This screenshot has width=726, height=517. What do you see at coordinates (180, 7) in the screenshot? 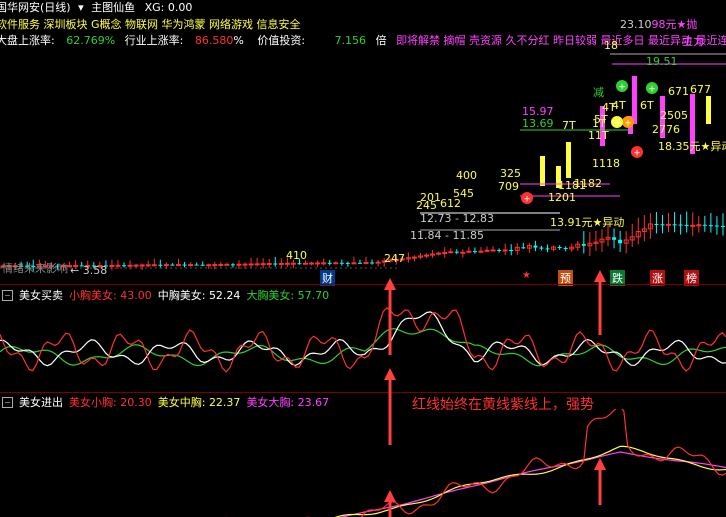
I see `xg-value: 0.00` at bounding box center [180, 7].